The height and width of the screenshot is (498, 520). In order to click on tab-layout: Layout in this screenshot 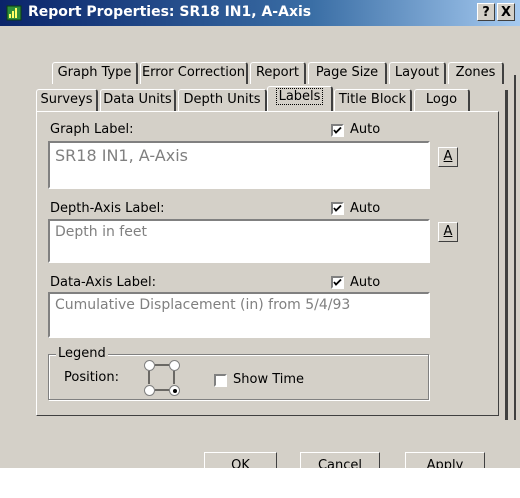, I will do `click(417, 73)`.